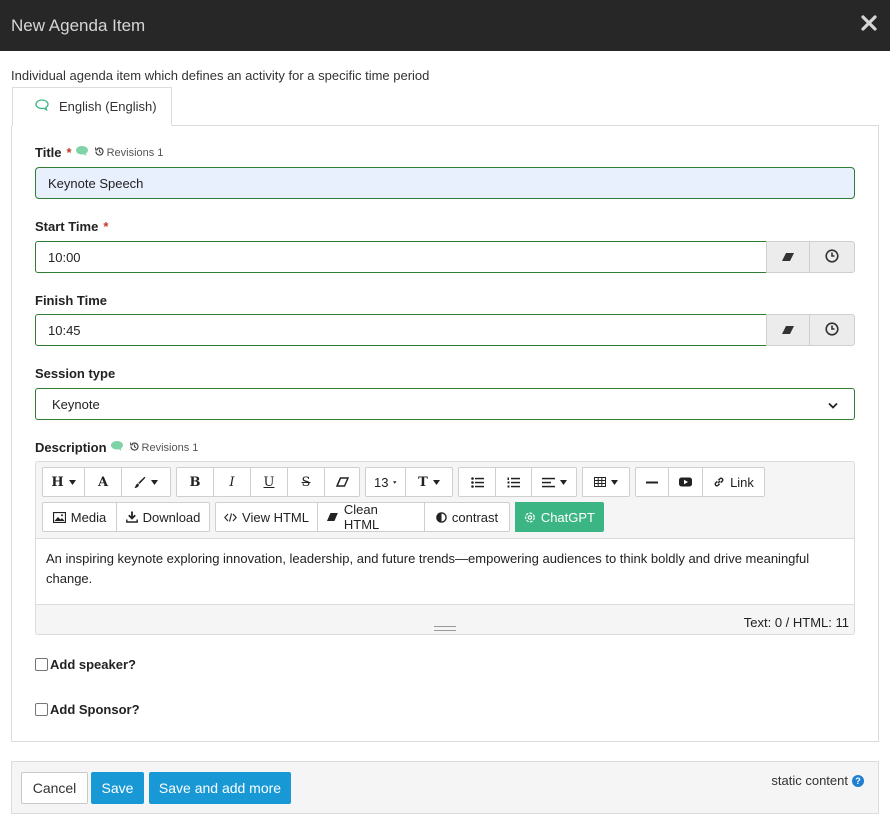 The width and height of the screenshot is (890, 821). I want to click on static-content: static content ?, so click(817, 780).